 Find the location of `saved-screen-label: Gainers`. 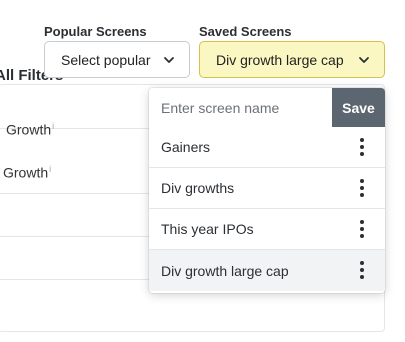

saved-screen-label: Gainers is located at coordinates (186, 147).